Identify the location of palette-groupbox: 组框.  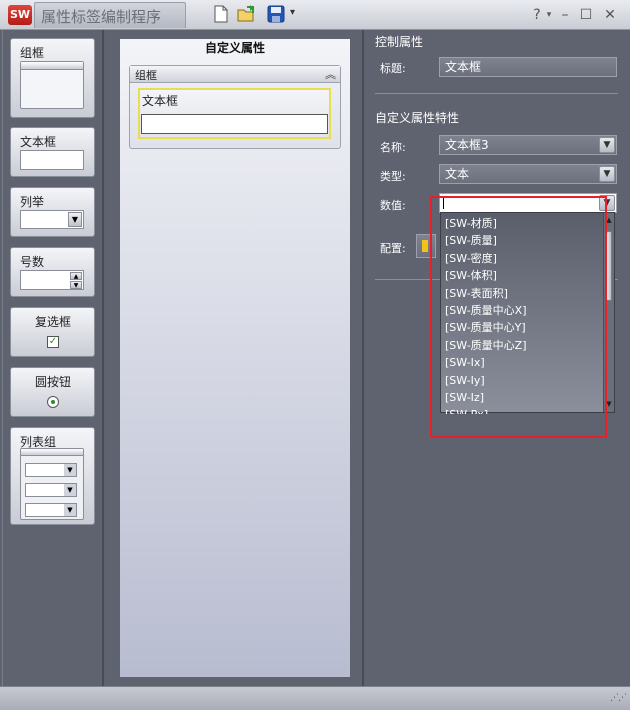
(52, 78).